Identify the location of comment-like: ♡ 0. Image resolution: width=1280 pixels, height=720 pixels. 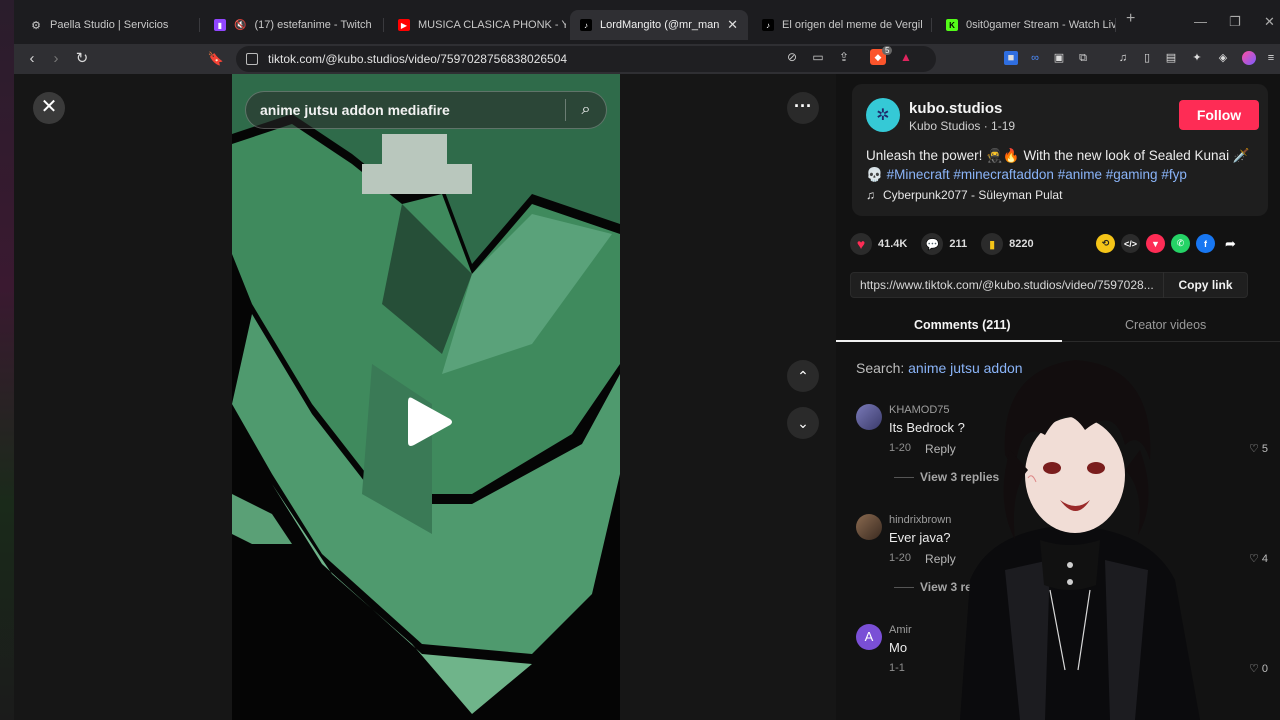
(1258, 668).